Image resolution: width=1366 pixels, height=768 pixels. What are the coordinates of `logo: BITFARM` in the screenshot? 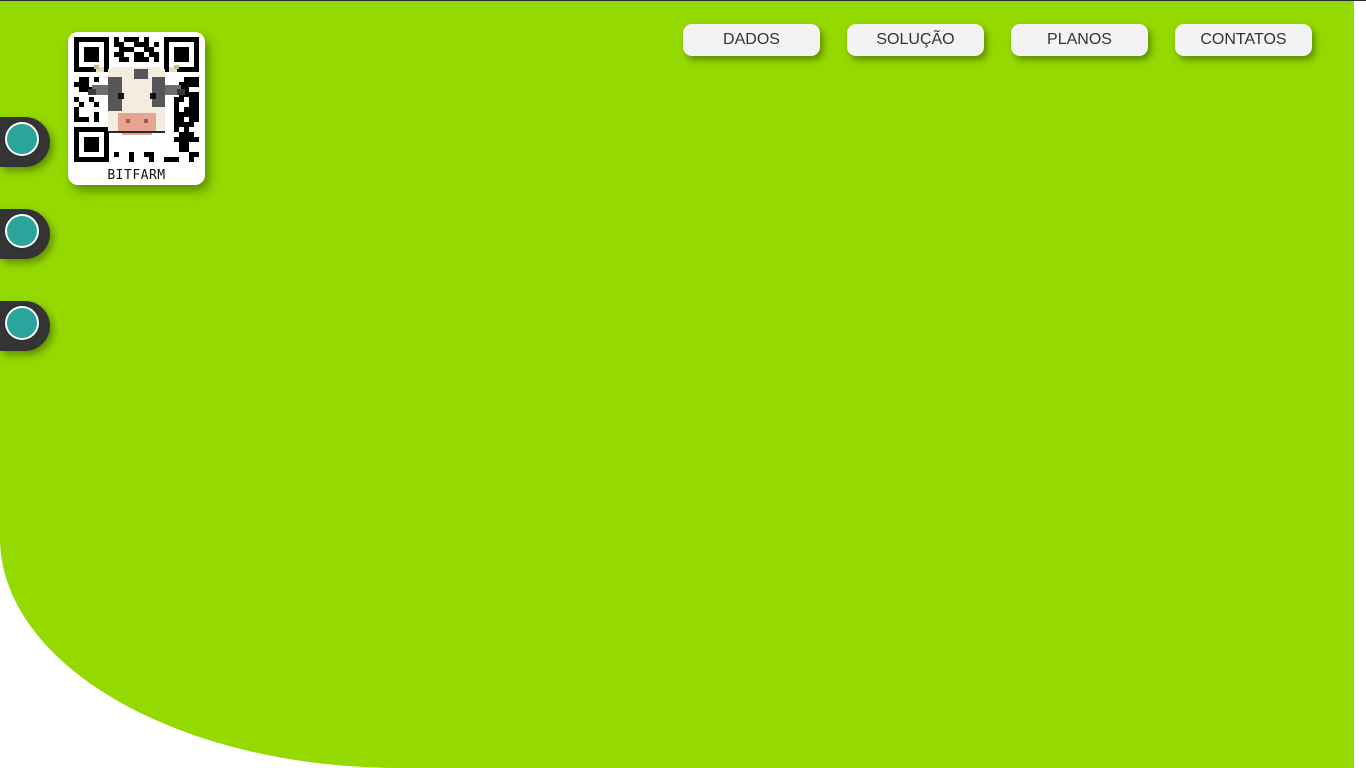 It's located at (136, 108).